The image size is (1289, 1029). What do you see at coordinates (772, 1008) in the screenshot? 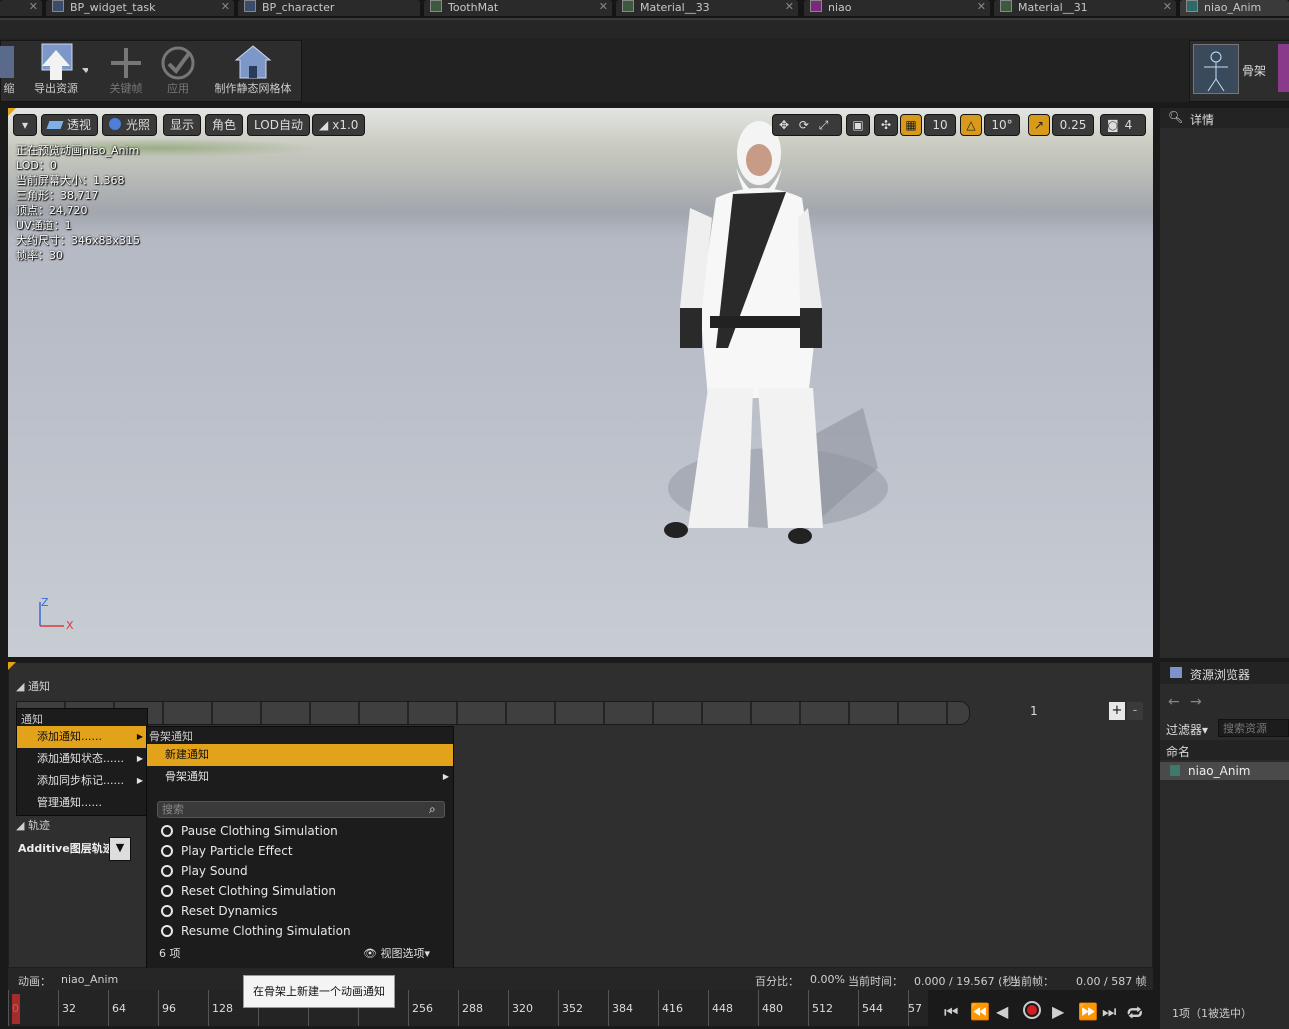
I see `timeline-tick-label: 480` at bounding box center [772, 1008].